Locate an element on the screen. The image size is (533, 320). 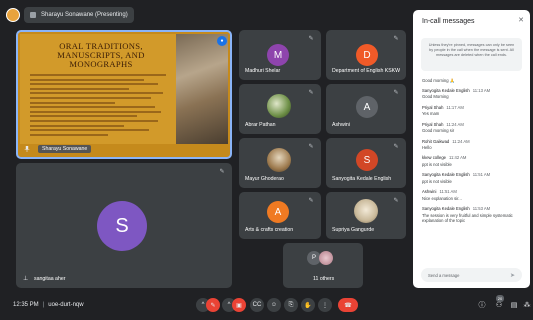
participant-tile: ✎ D Department of English KSKW is located at coordinates (366, 55).